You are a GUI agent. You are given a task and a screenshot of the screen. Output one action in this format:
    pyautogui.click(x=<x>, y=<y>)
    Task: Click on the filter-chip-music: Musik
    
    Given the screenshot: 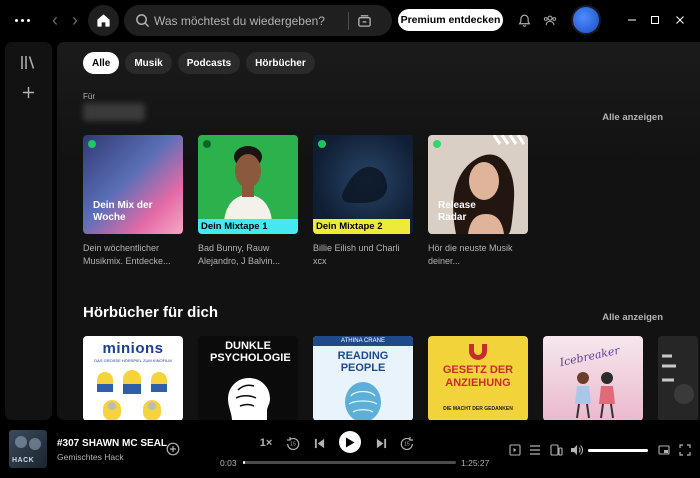 What is the action you would take?
    pyautogui.click(x=148, y=63)
    